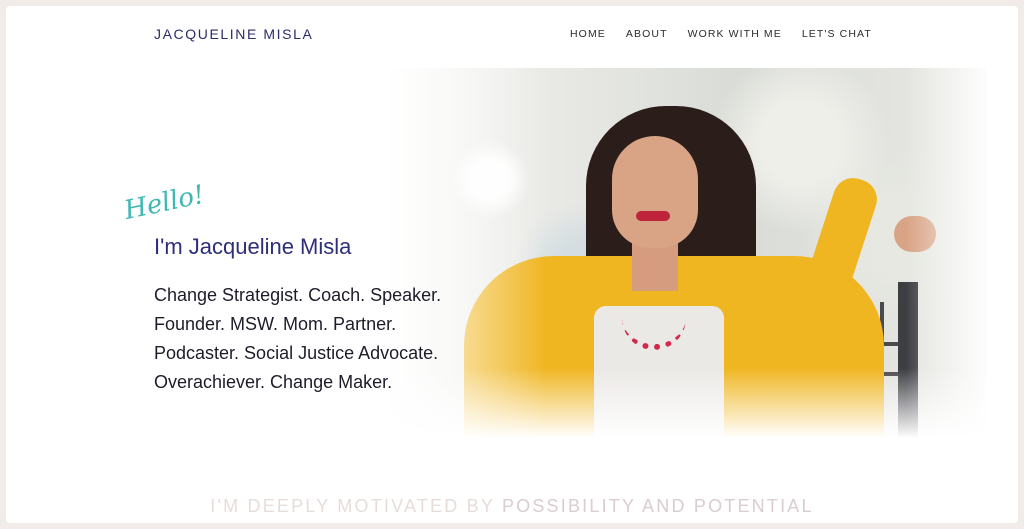 The height and width of the screenshot is (529, 1024). Describe the element at coordinates (588, 34) in the screenshot. I see `nav-home: HOME` at that location.